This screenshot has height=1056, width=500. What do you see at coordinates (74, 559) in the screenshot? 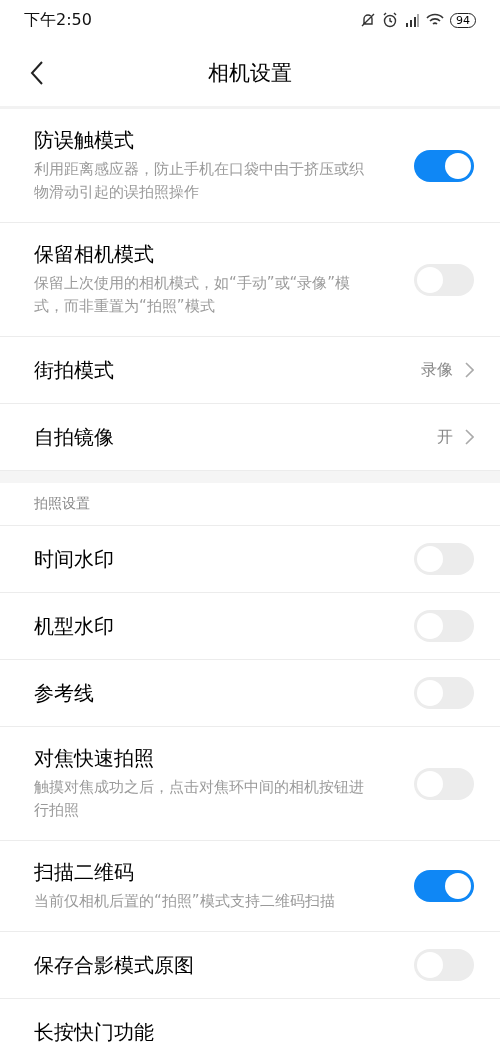
I see `setting-label: 时间水印` at bounding box center [74, 559].